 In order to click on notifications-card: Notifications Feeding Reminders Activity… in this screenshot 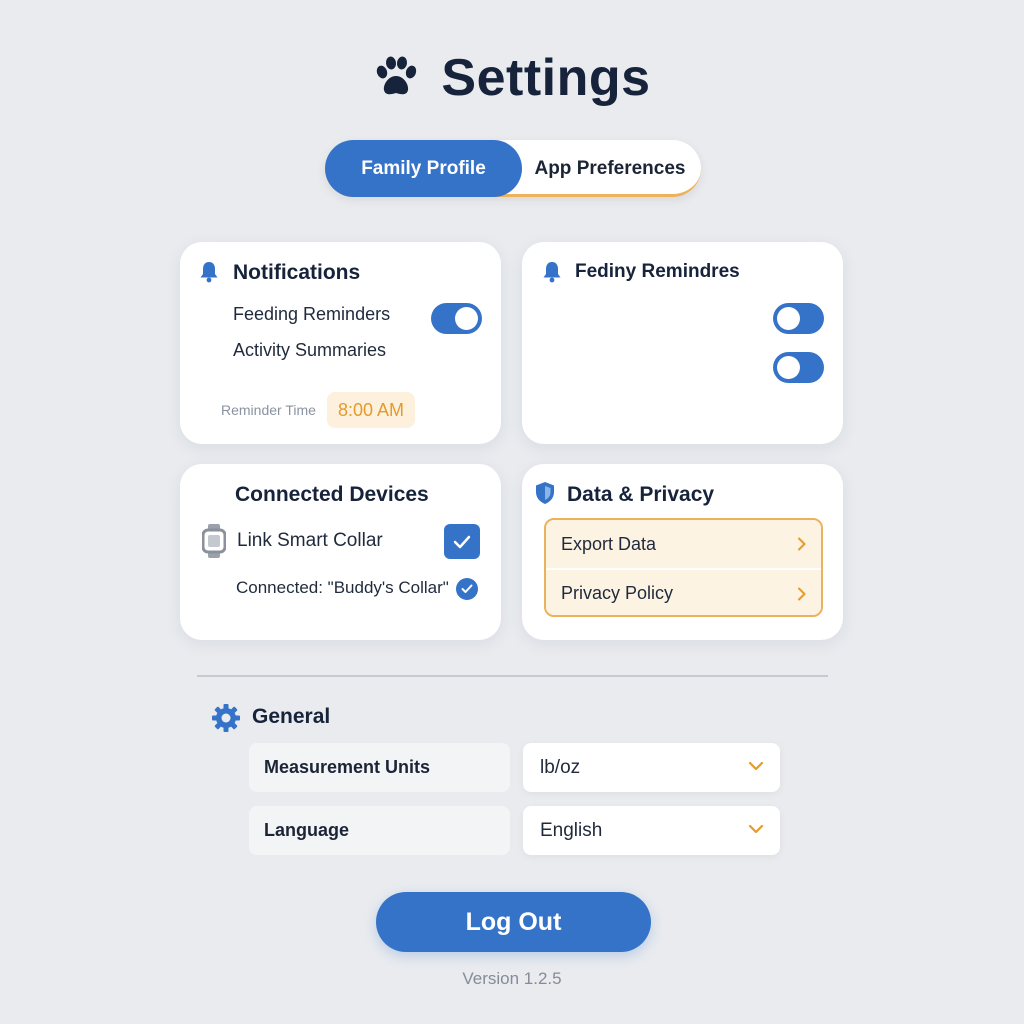, I will do `click(340, 343)`.